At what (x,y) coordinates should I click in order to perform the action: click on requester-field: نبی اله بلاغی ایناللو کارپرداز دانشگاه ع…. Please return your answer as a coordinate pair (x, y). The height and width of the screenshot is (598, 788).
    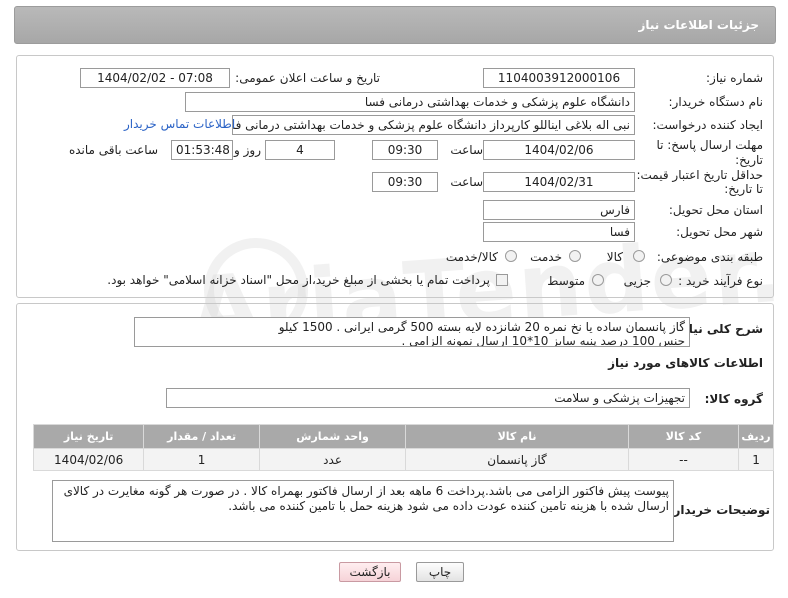
    Looking at the image, I should click on (433, 125).